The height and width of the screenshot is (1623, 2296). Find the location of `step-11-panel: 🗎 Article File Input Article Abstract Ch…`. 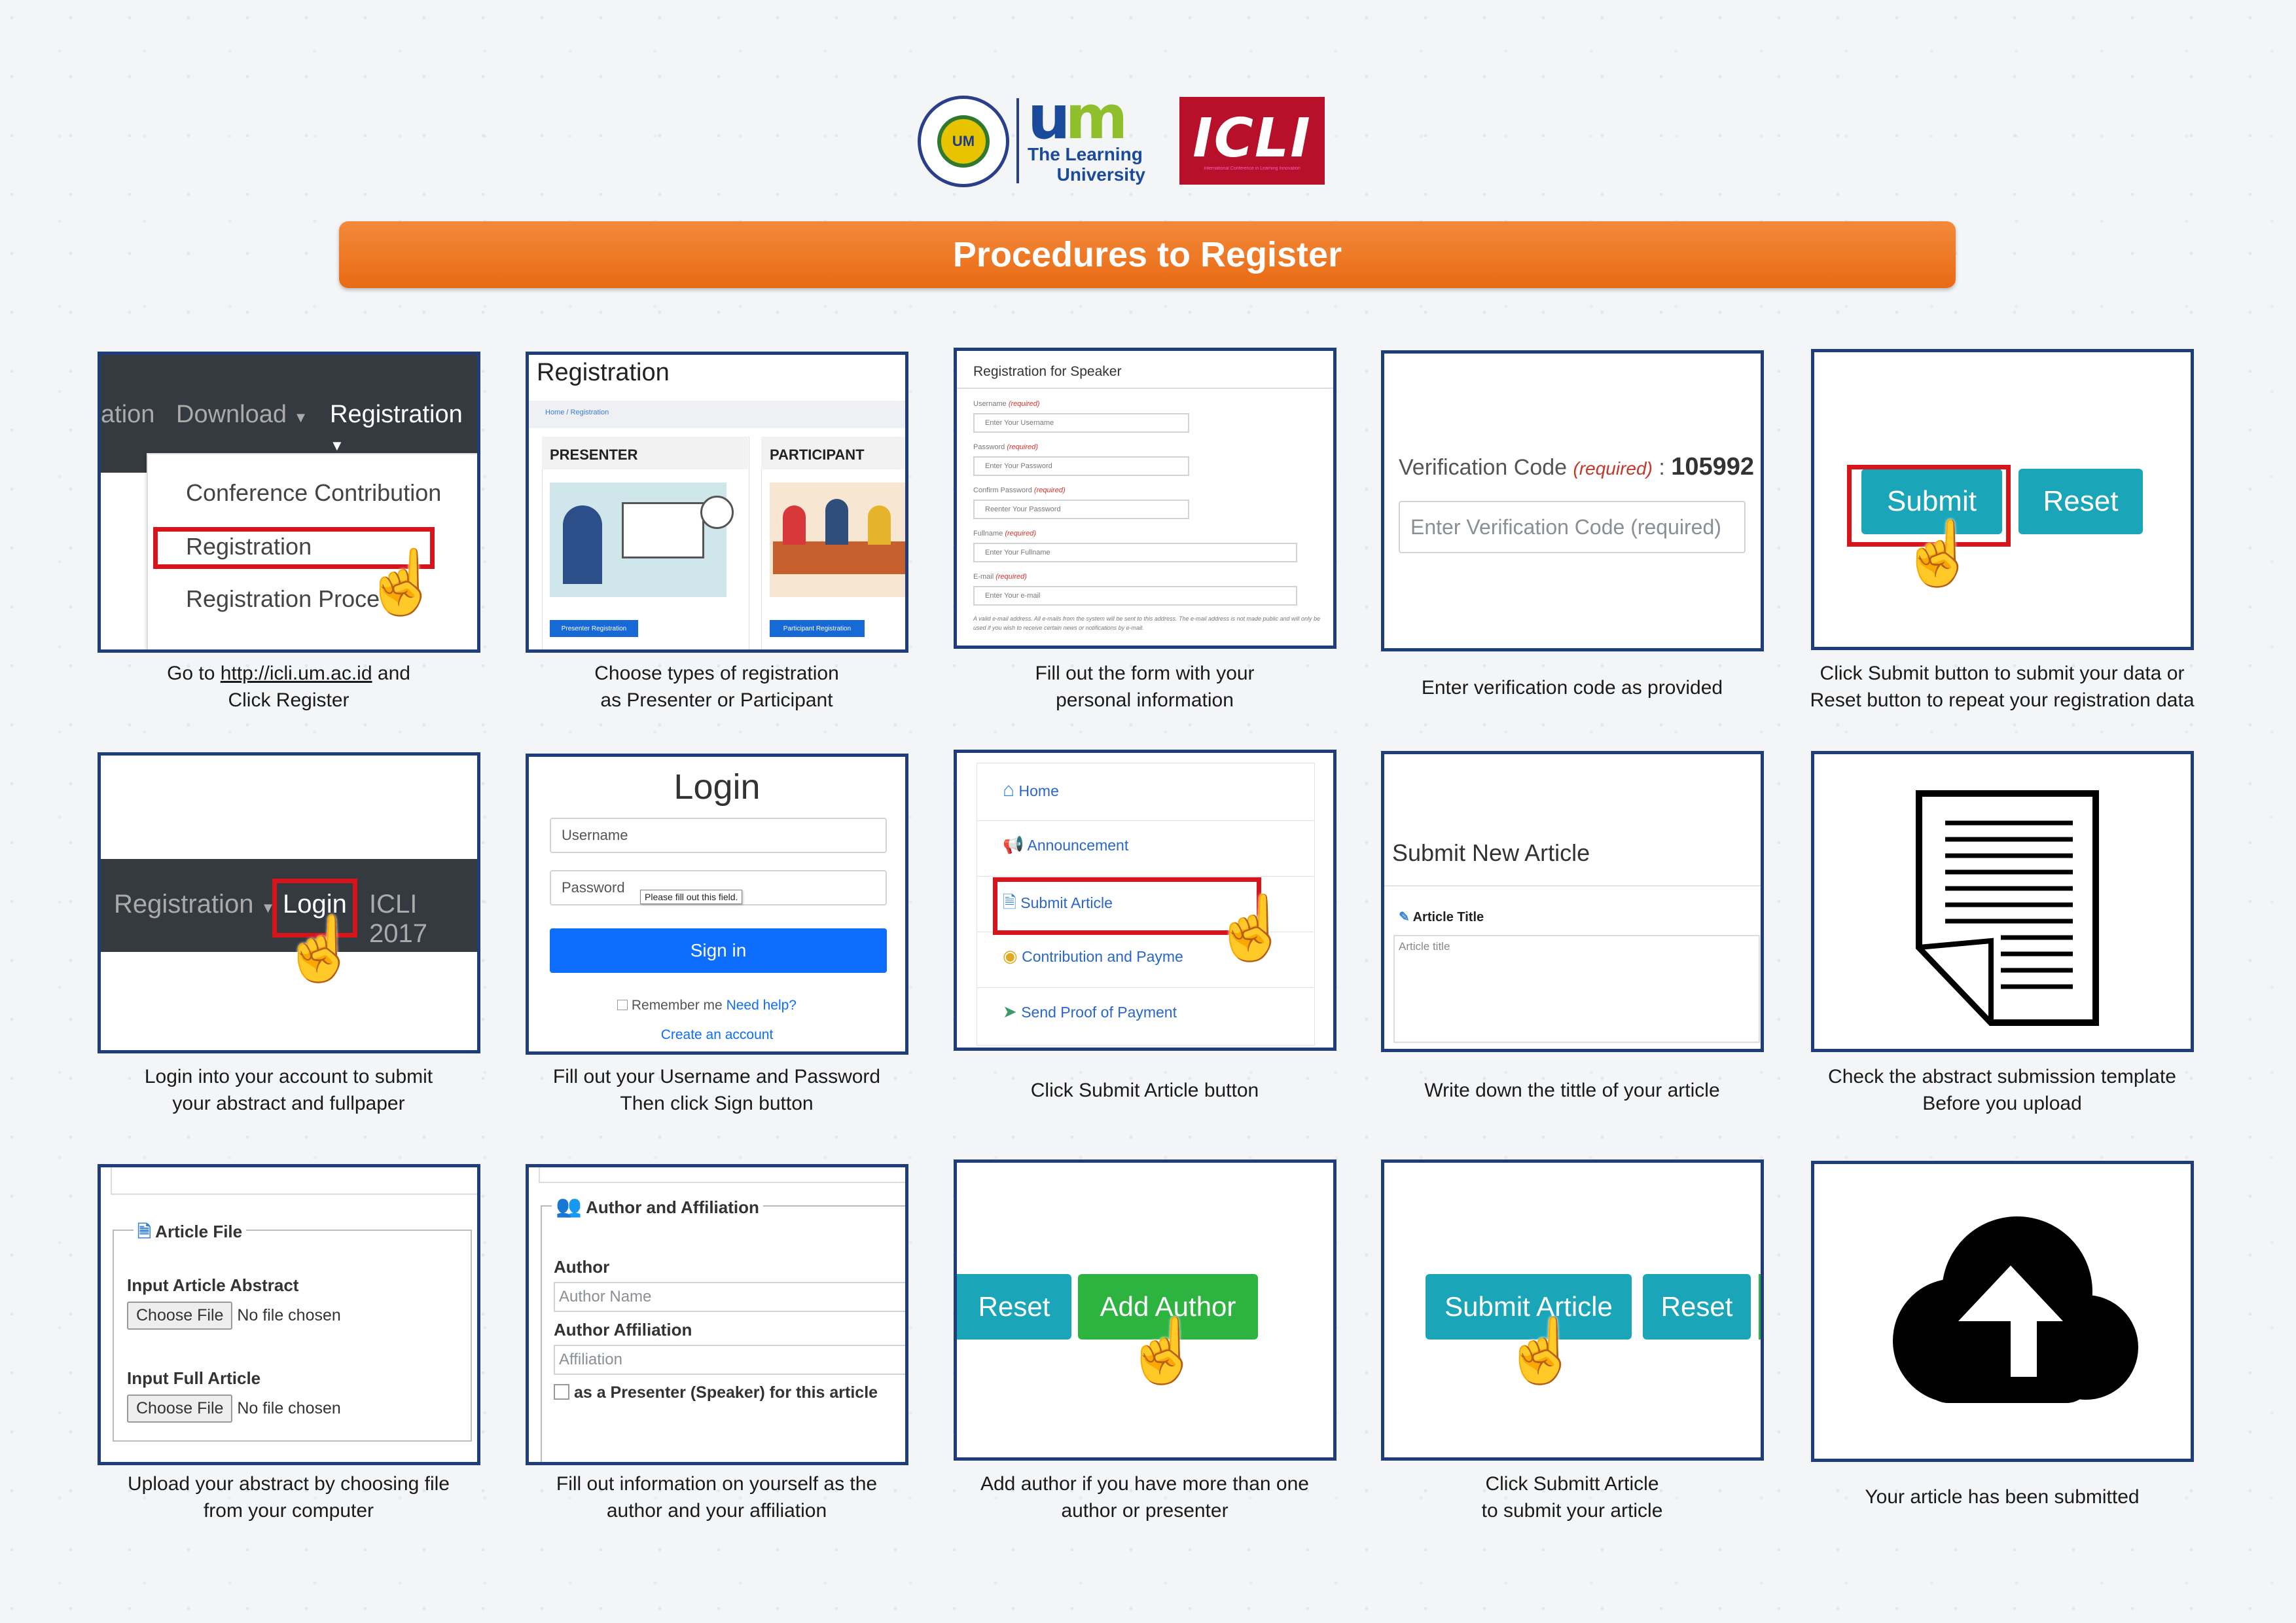

step-11-panel: 🗎 Article File Input Article Abstract Ch… is located at coordinates (289, 1314).